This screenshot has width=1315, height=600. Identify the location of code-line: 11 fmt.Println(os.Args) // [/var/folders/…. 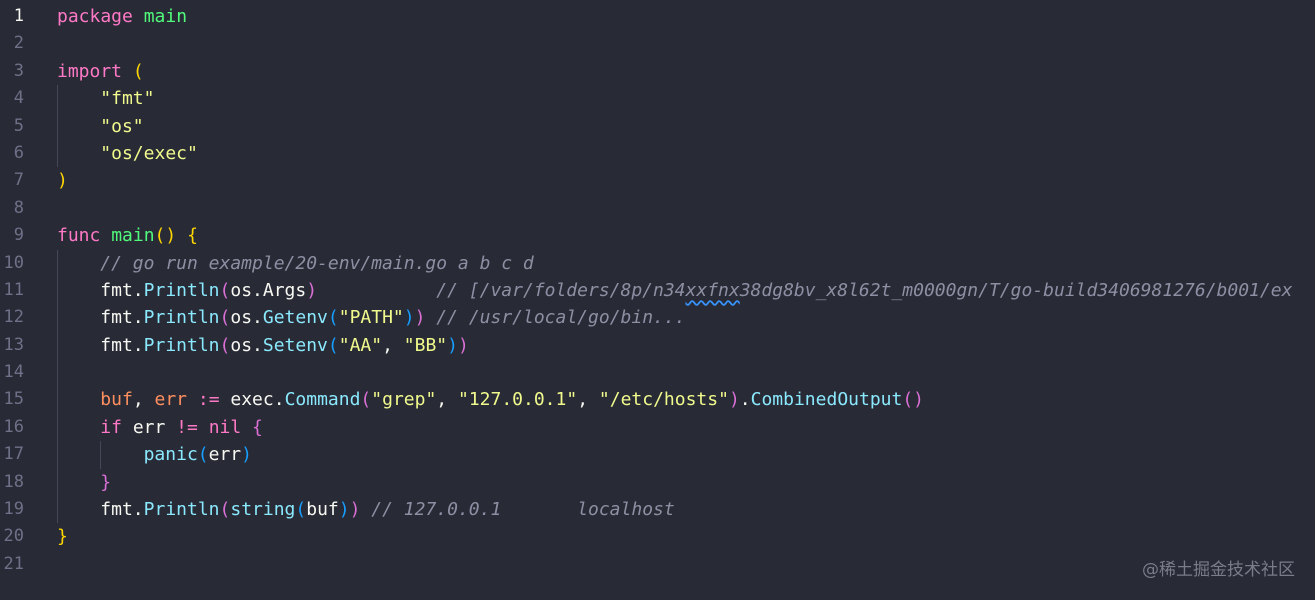
(657, 290).